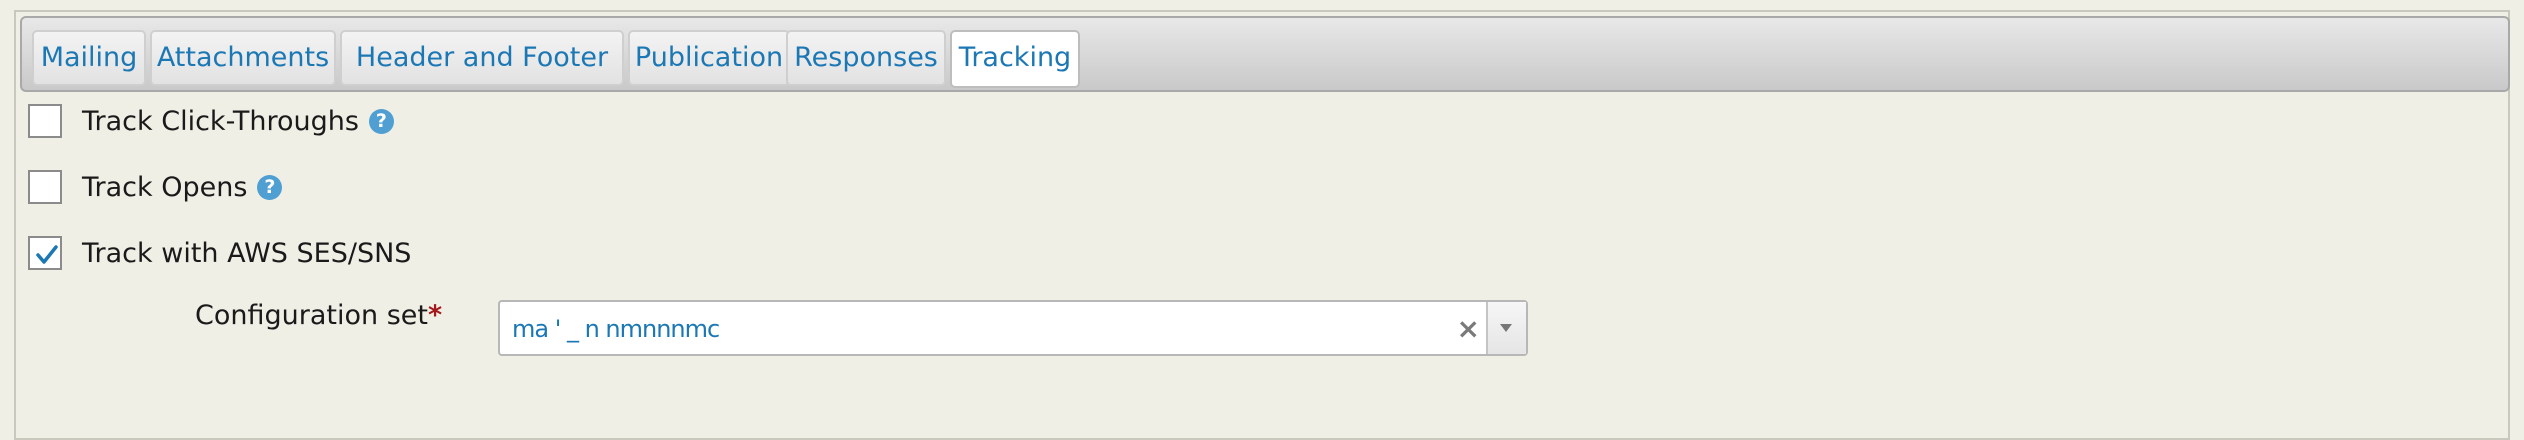 The height and width of the screenshot is (440, 2524). What do you see at coordinates (45, 121) in the screenshot?
I see `track-click-throughs-checkbox` at bounding box center [45, 121].